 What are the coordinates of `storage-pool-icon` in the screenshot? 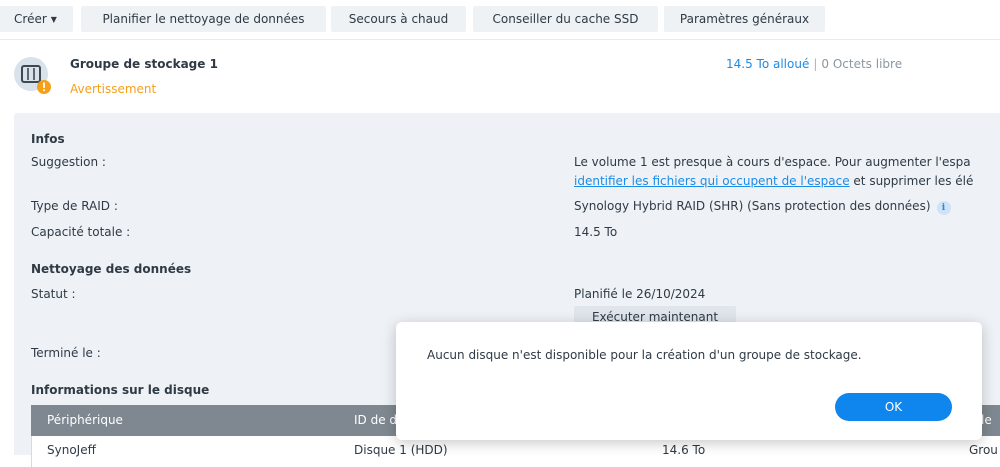 It's located at (32, 75).